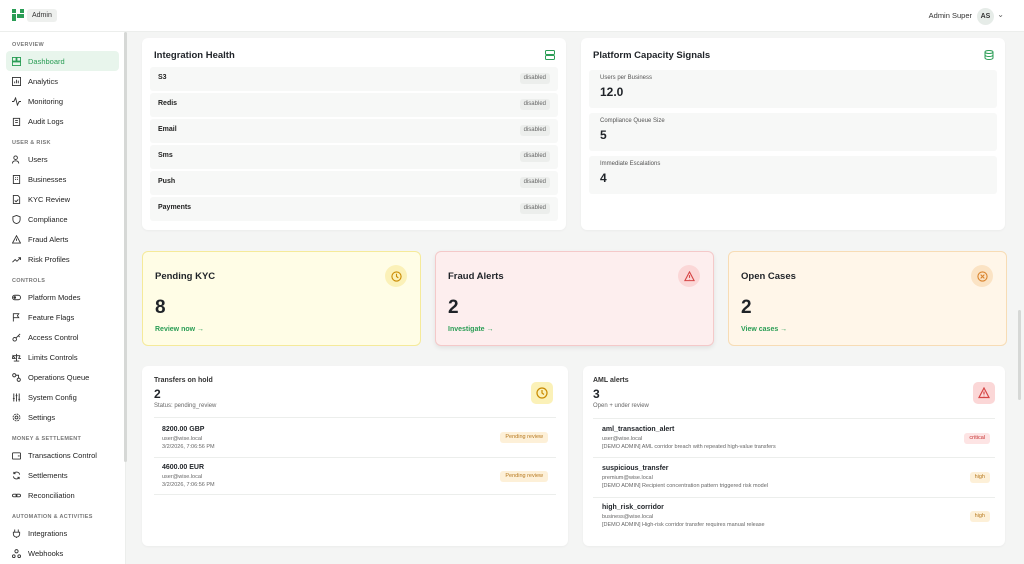 This screenshot has width=1024, height=564. What do you see at coordinates (632, 121) in the screenshot?
I see `metric-label: Compliance Queue Size` at bounding box center [632, 121].